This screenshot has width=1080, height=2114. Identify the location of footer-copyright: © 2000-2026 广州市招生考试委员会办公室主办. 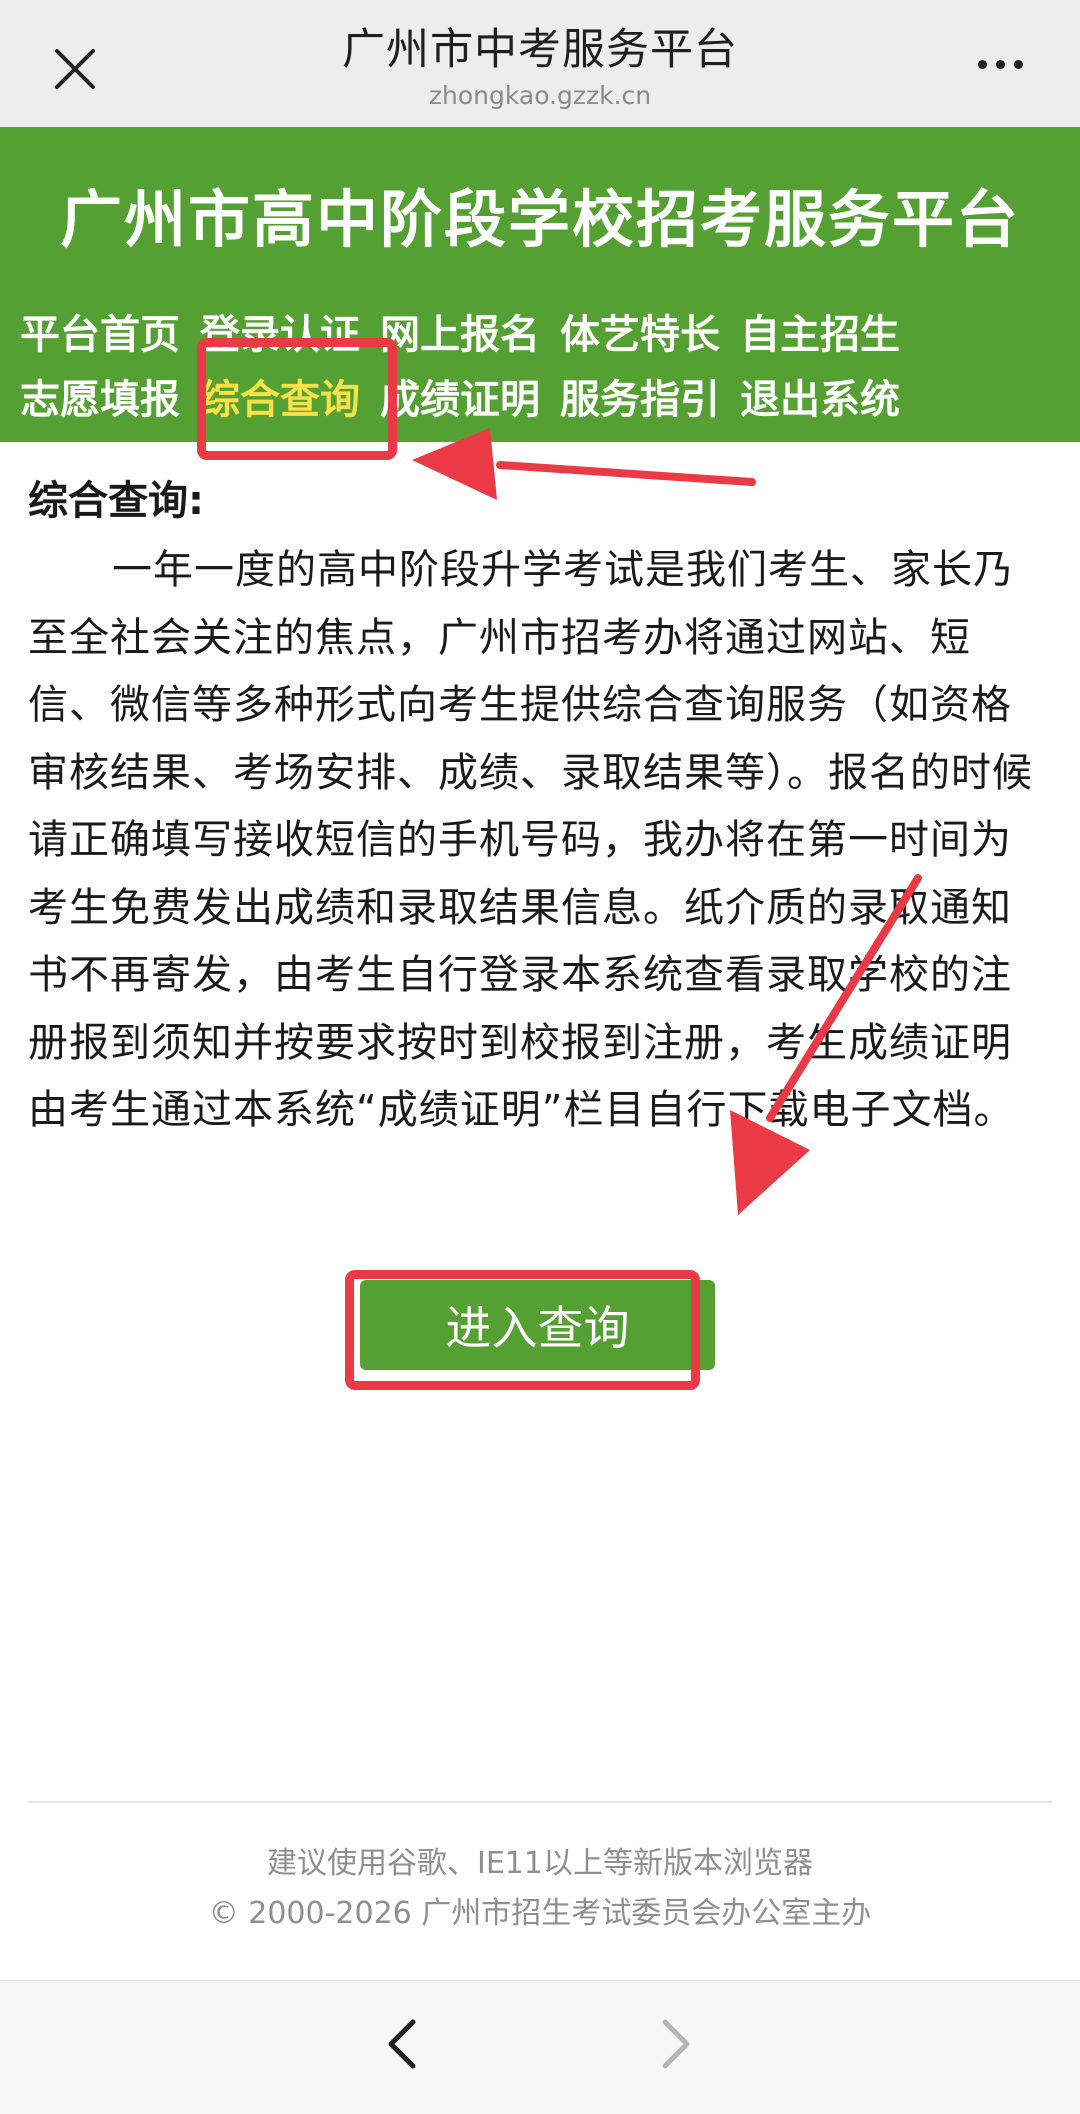
(540, 1913).